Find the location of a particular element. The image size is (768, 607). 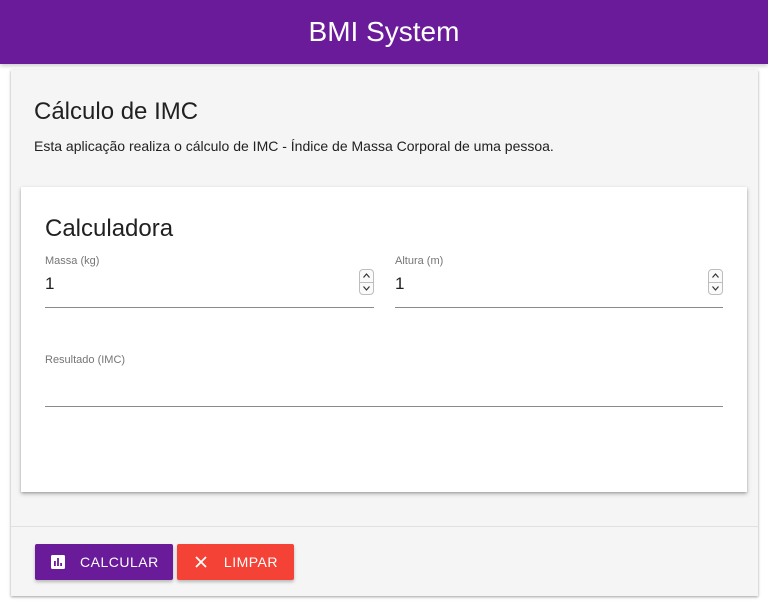

altura-decrement-icon is located at coordinates (715, 288).